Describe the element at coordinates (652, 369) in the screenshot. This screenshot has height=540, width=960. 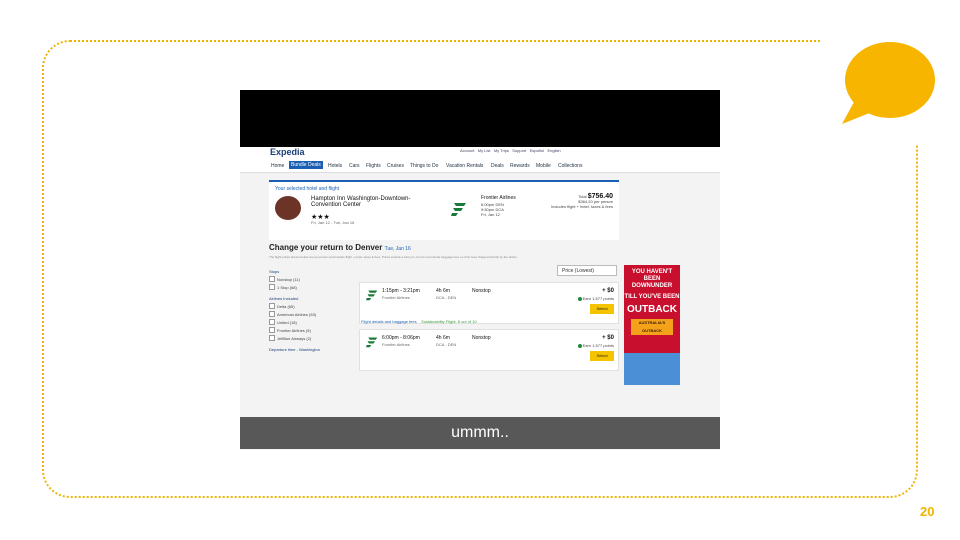
I see `ad-sky-image` at that location.